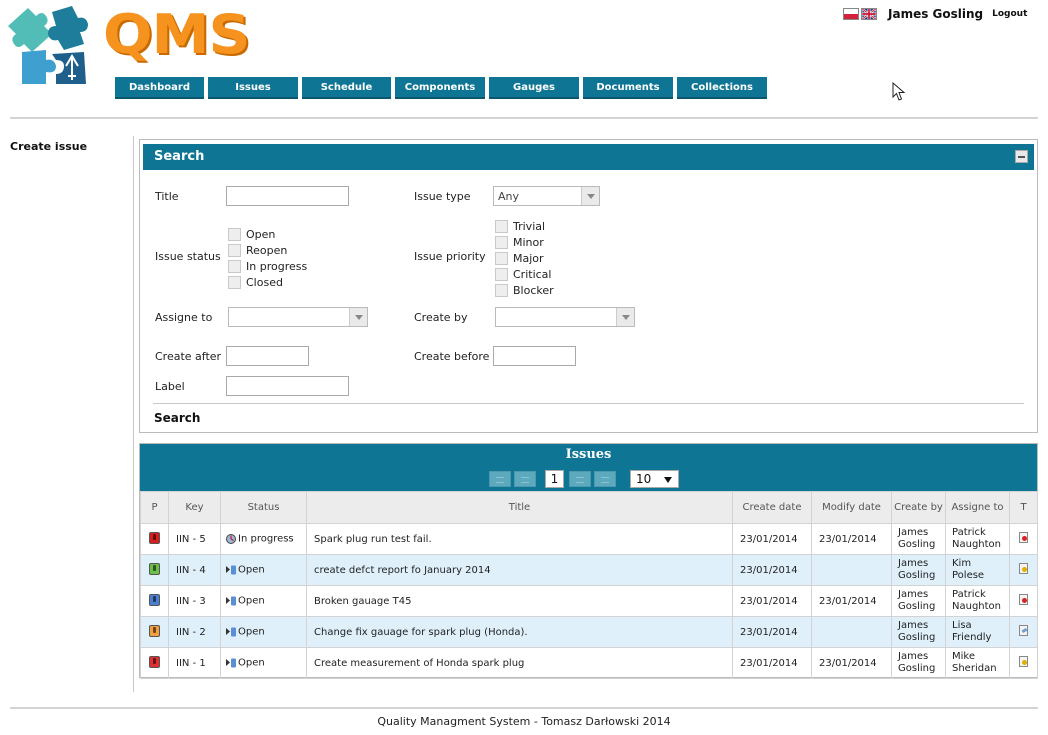  Describe the element at coordinates (267, 356) in the screenshot. I see `create-after-input` at that location.